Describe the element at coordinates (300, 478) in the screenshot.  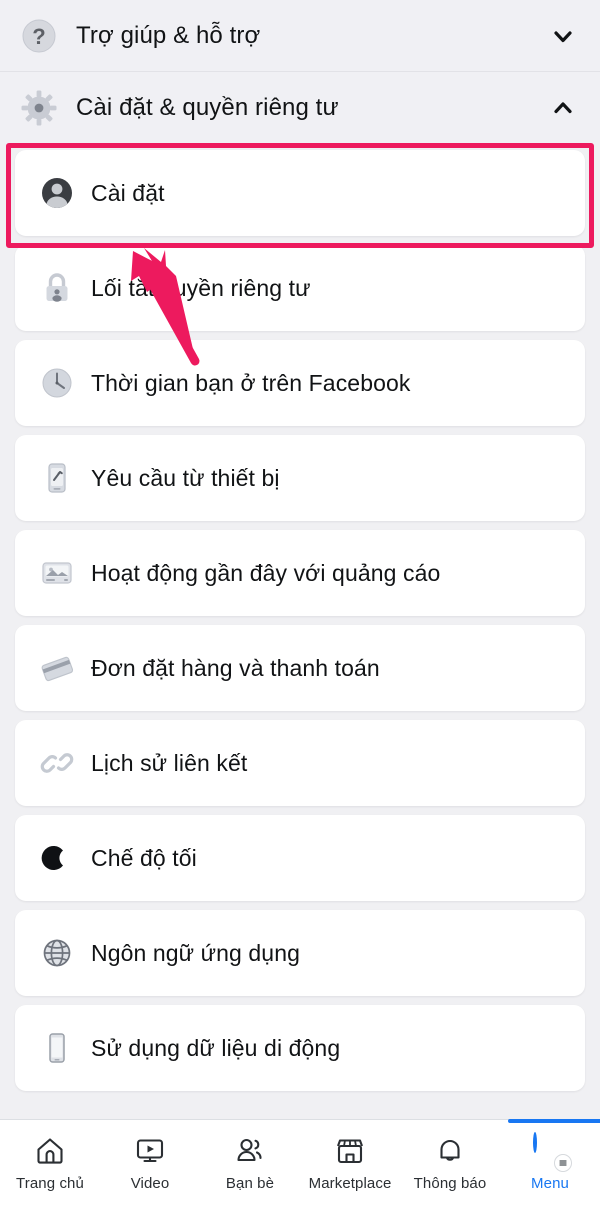
I see `menu-item-device-requests: Yêu cầu từ thiết bị` at that location.